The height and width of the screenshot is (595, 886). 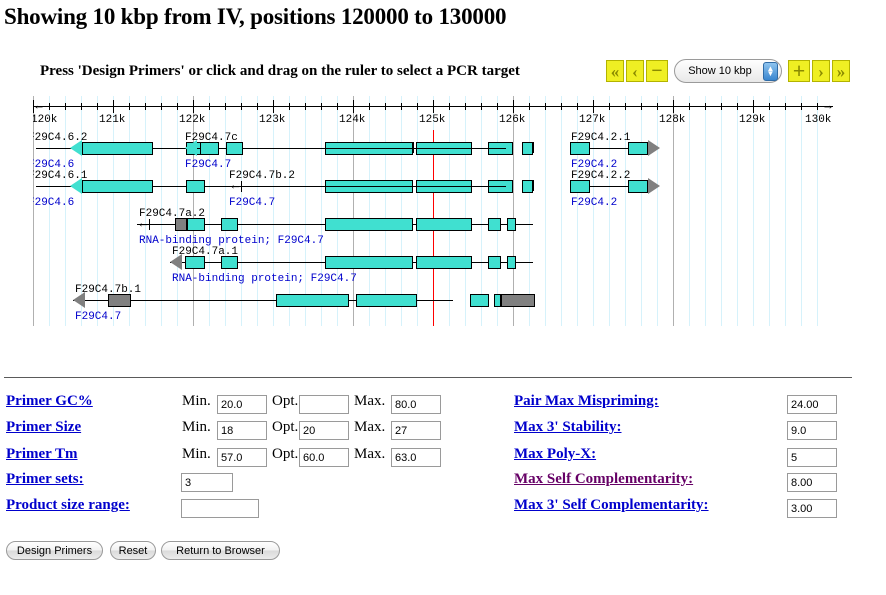 What do you see at coordinates (207, 482) in the screenshot?
I see `primer-sets-input` at bounding box center [207, 482].